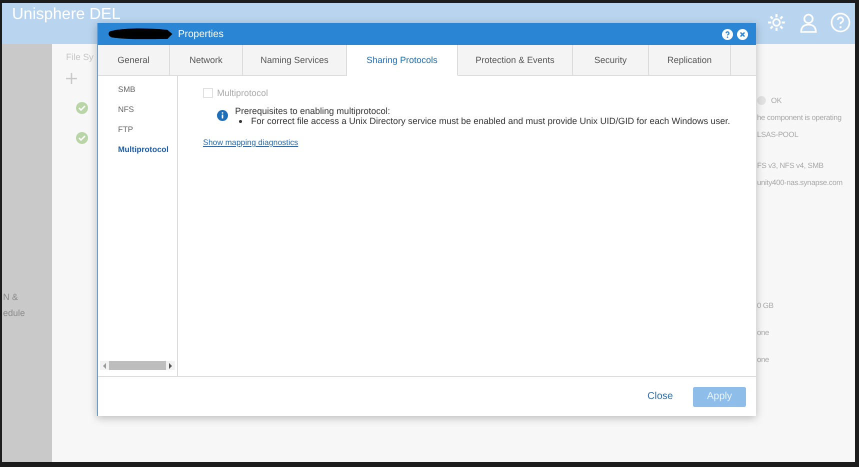  I want to click on info-icon, so click(222, 115).